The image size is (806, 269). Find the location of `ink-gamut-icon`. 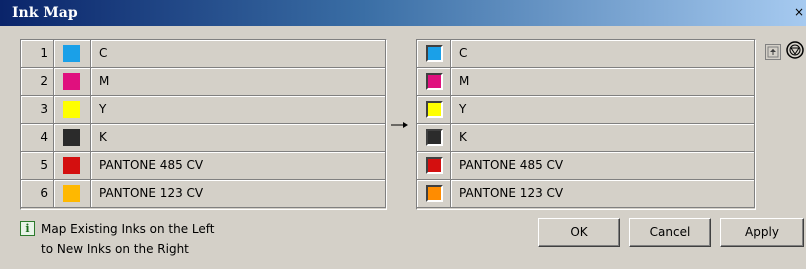

ink-gamut-icon is located at coordinates (795, 50).